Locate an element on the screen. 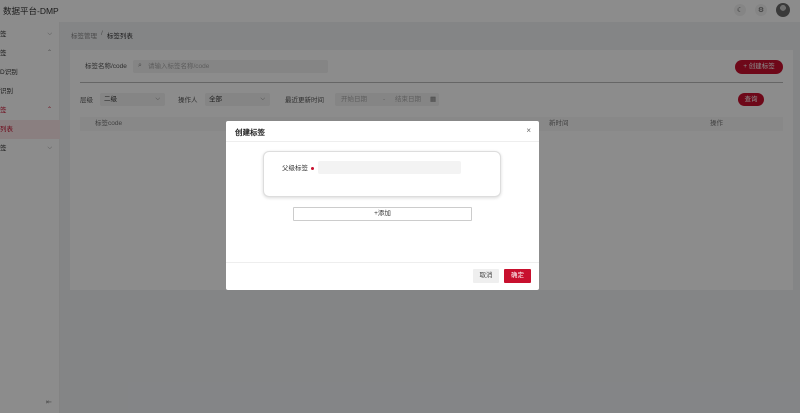 Image resolution: width=800 pixels, height=413 pixels. parent-tag-card: 父级标签 is located at coordinates (382, 174).